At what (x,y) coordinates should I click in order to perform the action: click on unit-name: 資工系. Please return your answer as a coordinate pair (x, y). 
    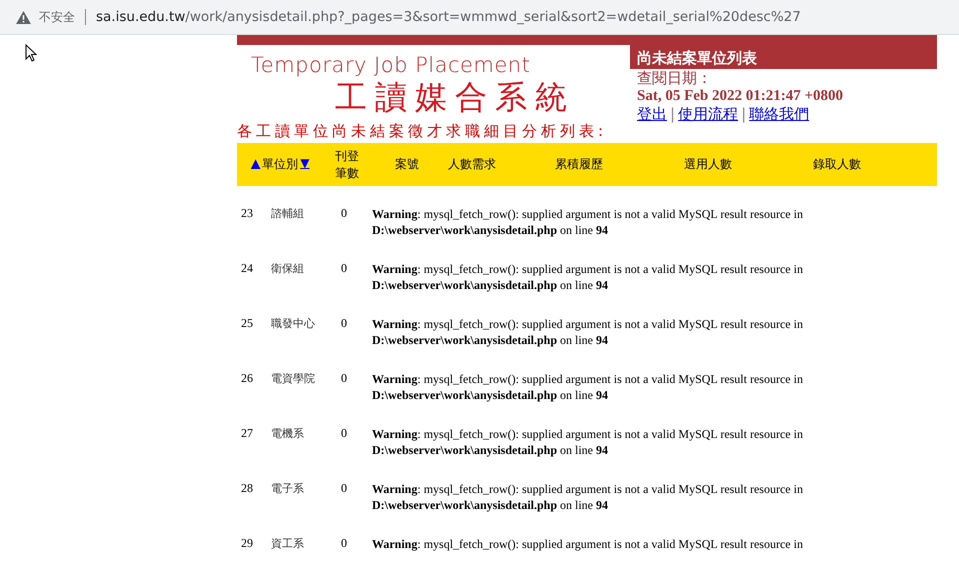
    Looking at the image, I should click on (288, 543).